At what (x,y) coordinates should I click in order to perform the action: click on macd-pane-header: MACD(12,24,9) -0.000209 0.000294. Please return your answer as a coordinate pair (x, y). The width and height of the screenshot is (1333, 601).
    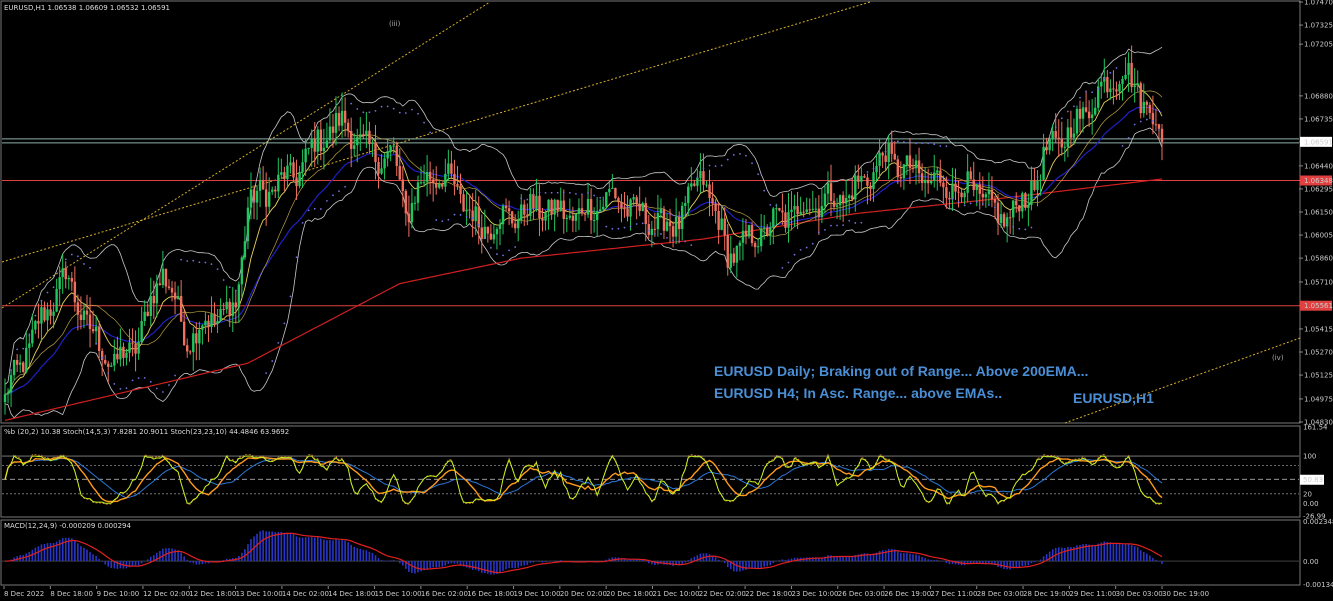
    Looking at the image, I should click on (67, 526).